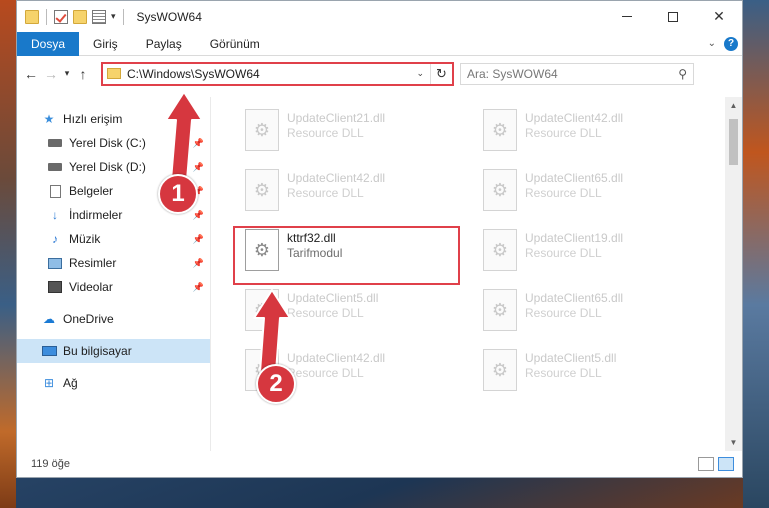 This screenshot has height=508, width=769. Describe the element at coordinates (107, 143) in the screenshot. I see `sidebar-item-label: Yerel Disk (C:)` at that location.